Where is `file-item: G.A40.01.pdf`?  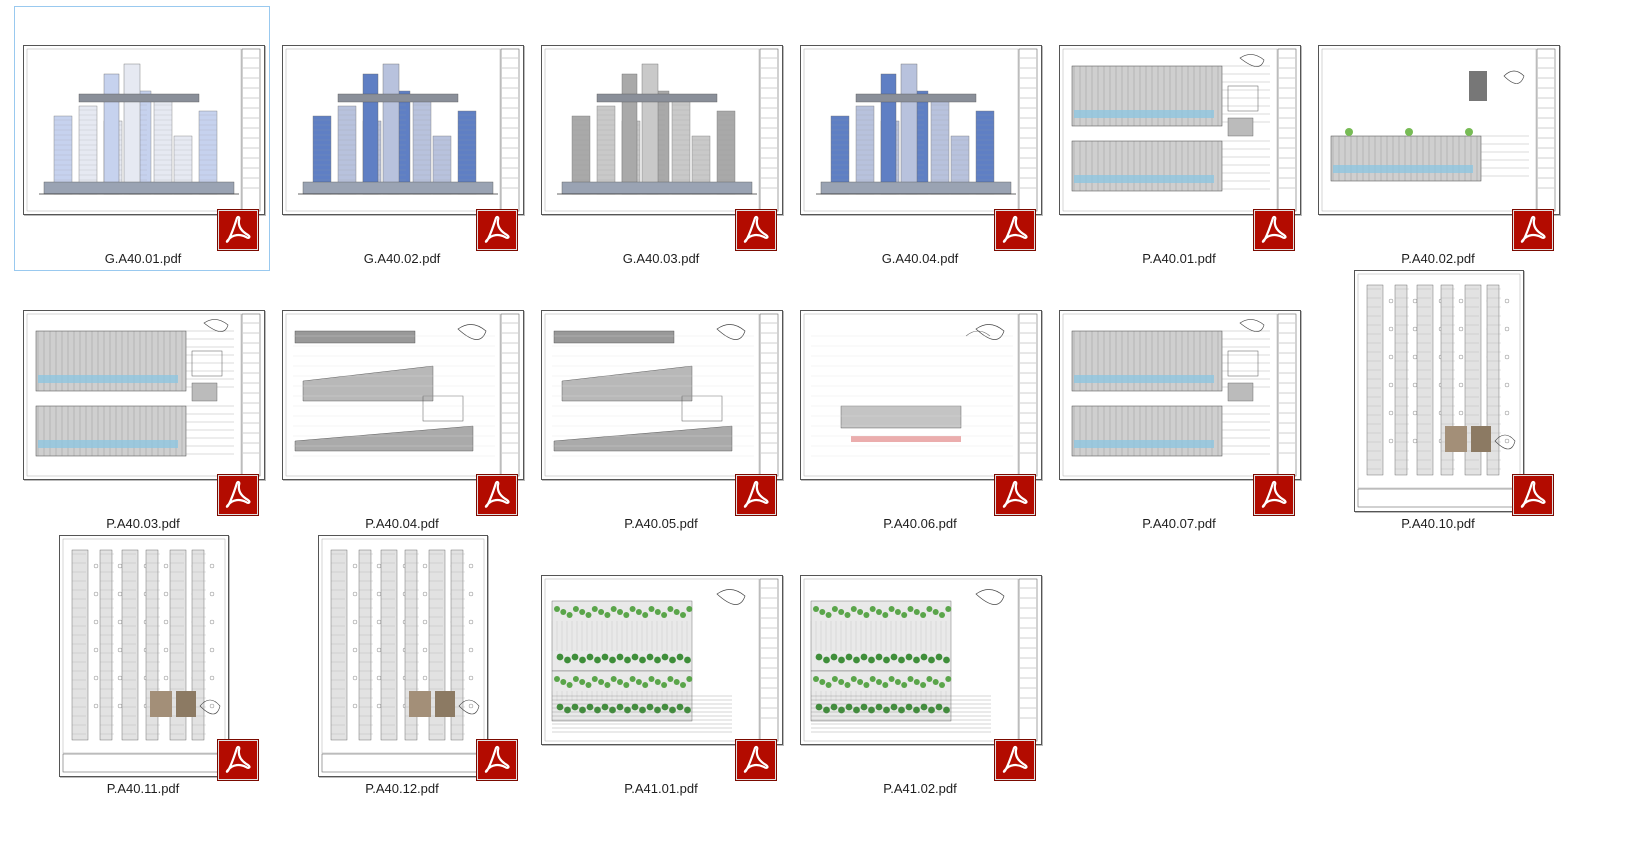 file-item: G.A40.01.pdf is located at coordinates (142, 138).